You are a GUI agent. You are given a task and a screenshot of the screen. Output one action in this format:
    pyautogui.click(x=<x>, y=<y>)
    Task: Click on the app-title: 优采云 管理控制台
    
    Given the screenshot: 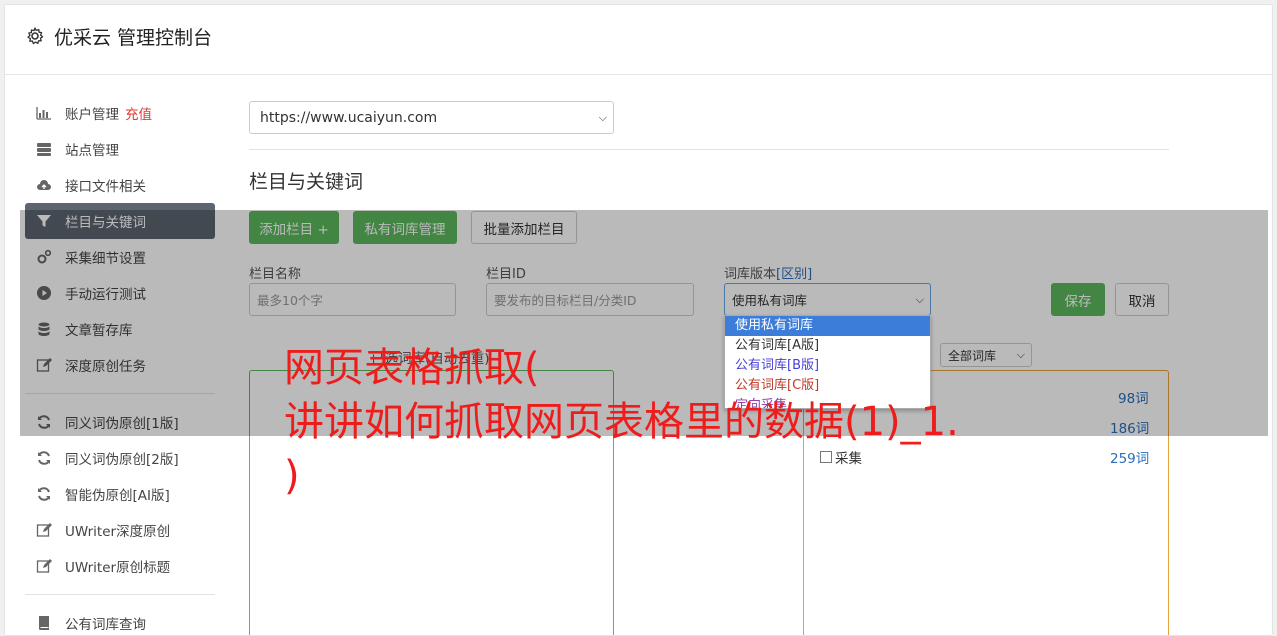 What is the action you would take?
    pyautogui.click(x=133, y=38)
    